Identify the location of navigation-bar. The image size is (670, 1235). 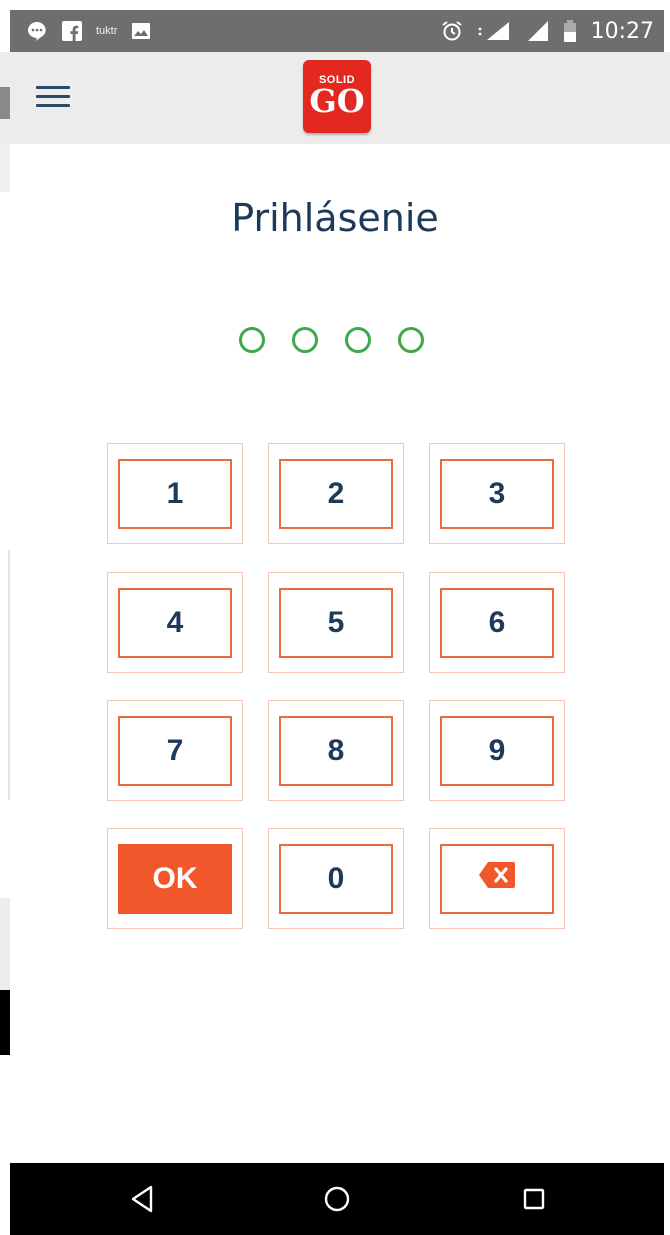
(337, 1199).